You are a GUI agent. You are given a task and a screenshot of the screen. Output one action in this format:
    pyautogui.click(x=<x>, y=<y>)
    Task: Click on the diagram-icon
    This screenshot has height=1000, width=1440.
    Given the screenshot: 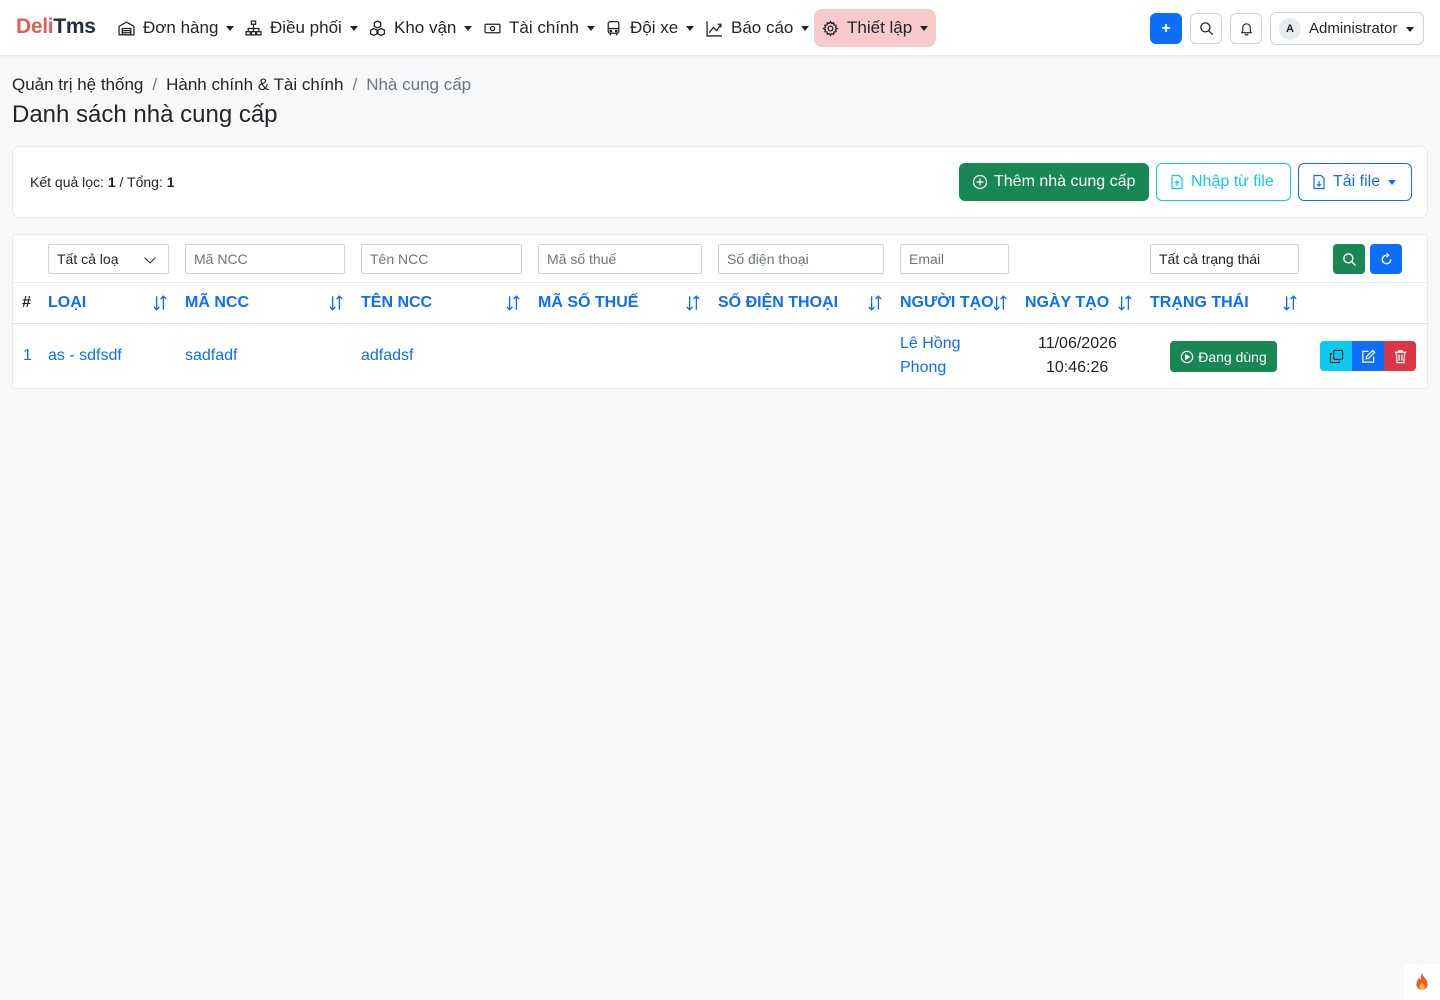 What is the action you would take?
    pyautogui.click(x=253, y=27)
    